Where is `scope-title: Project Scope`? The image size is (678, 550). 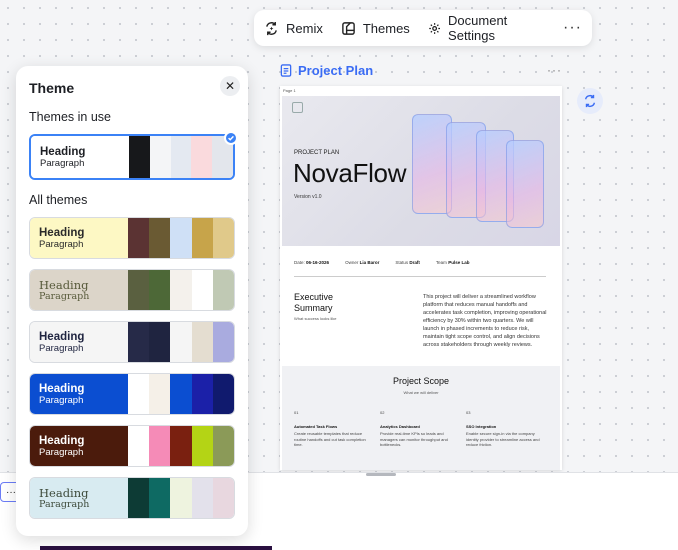
scope-title: Project Scope is located at coordinates (421, 381).